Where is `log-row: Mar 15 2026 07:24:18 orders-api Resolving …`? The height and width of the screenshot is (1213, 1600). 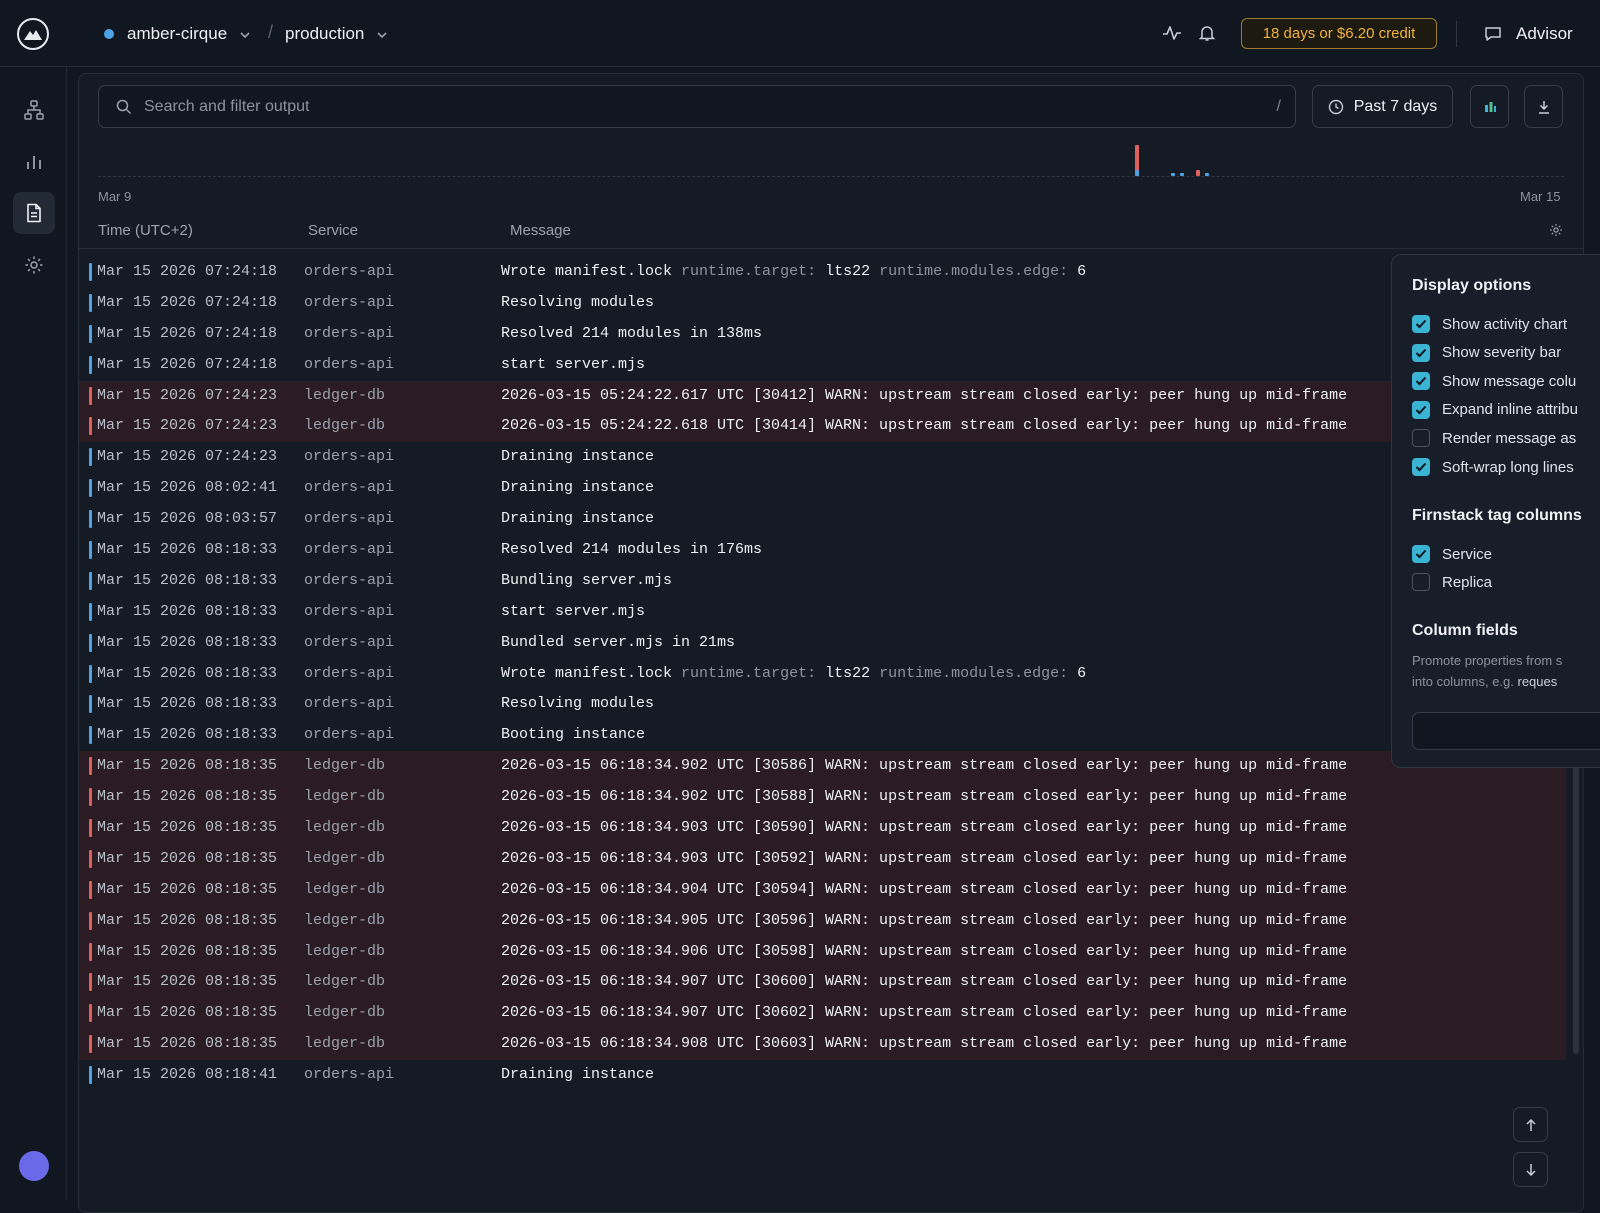
log-row: Mar 15 2026 07:24:18 orders-api Resolving … is located at coordinates (822, 303).